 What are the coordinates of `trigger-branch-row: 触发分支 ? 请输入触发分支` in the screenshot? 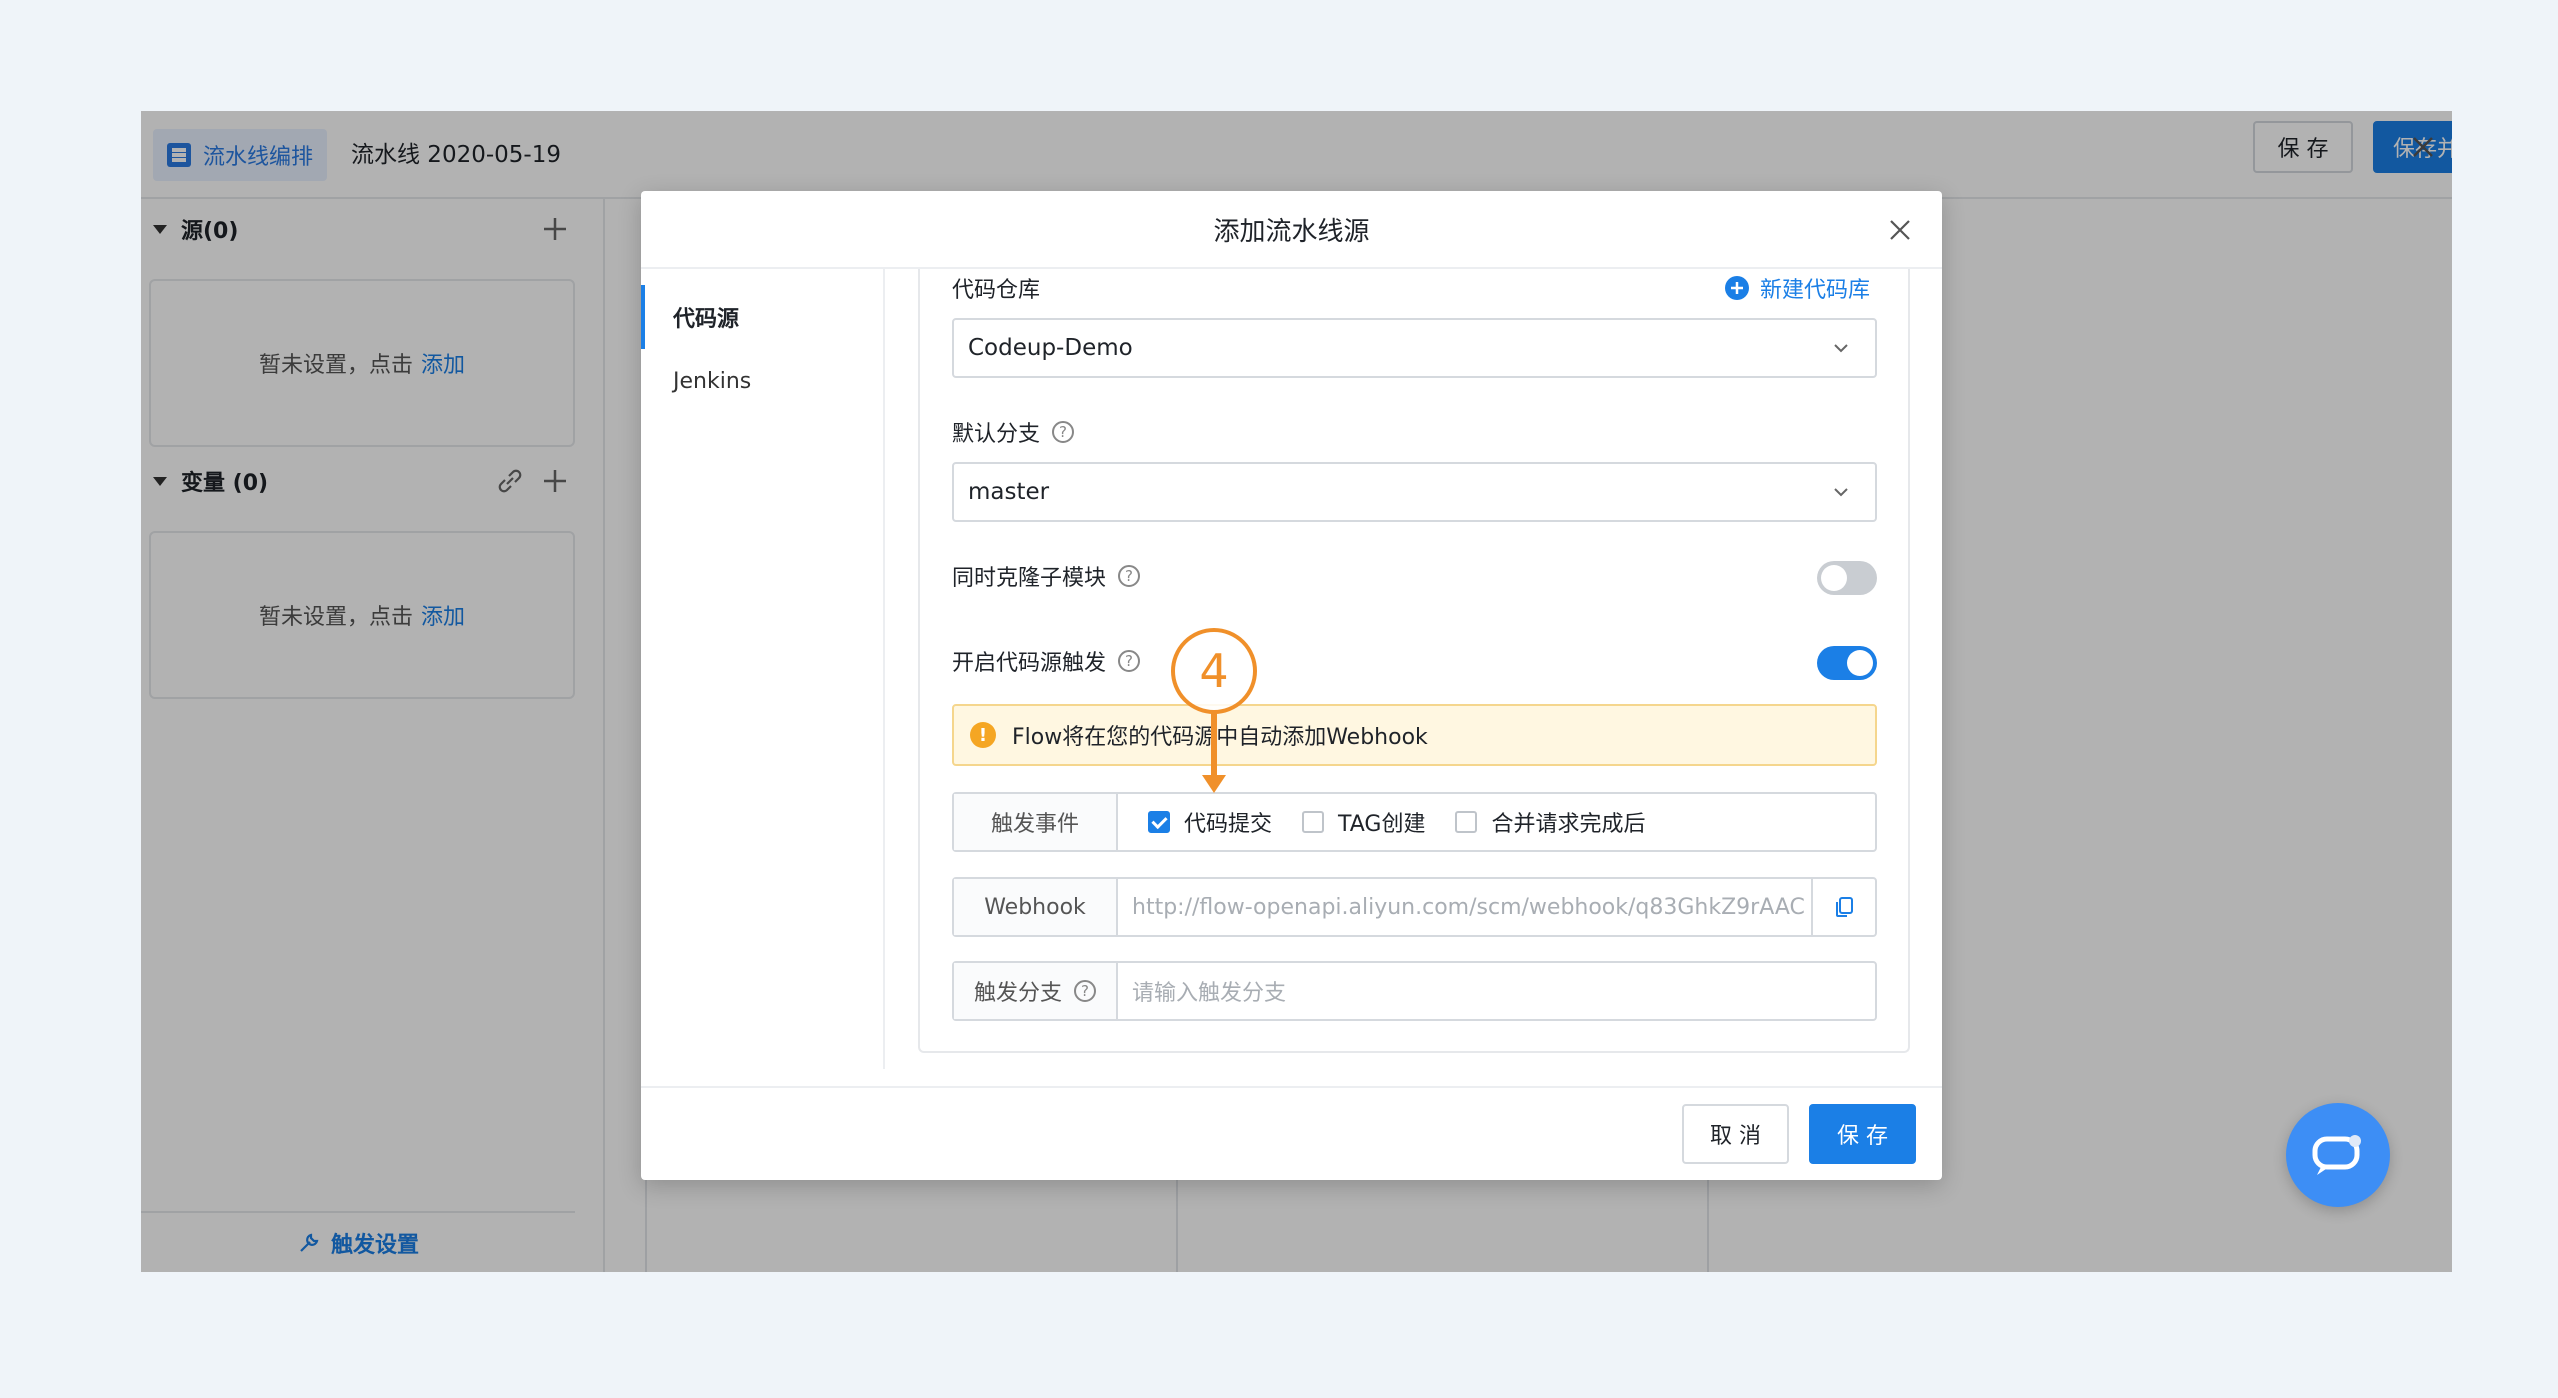 It's located at (1414, 991).